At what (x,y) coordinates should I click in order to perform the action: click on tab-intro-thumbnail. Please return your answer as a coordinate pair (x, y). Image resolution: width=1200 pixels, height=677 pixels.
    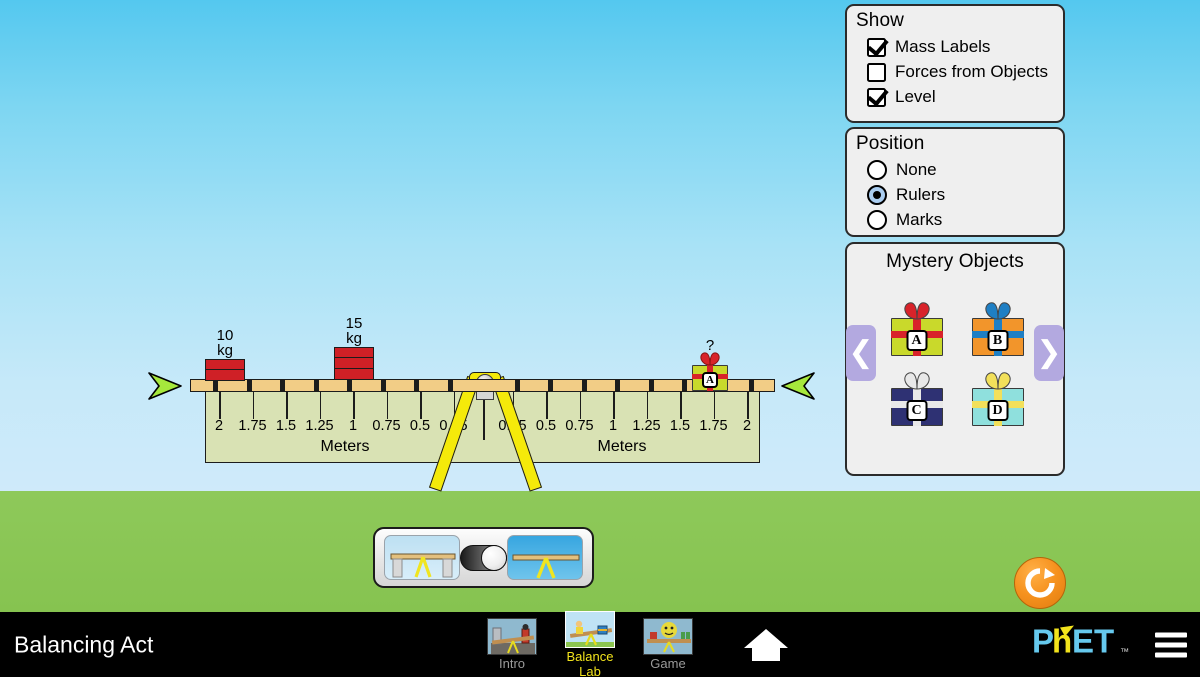
    Looking at the image, I should click on (512, 636).